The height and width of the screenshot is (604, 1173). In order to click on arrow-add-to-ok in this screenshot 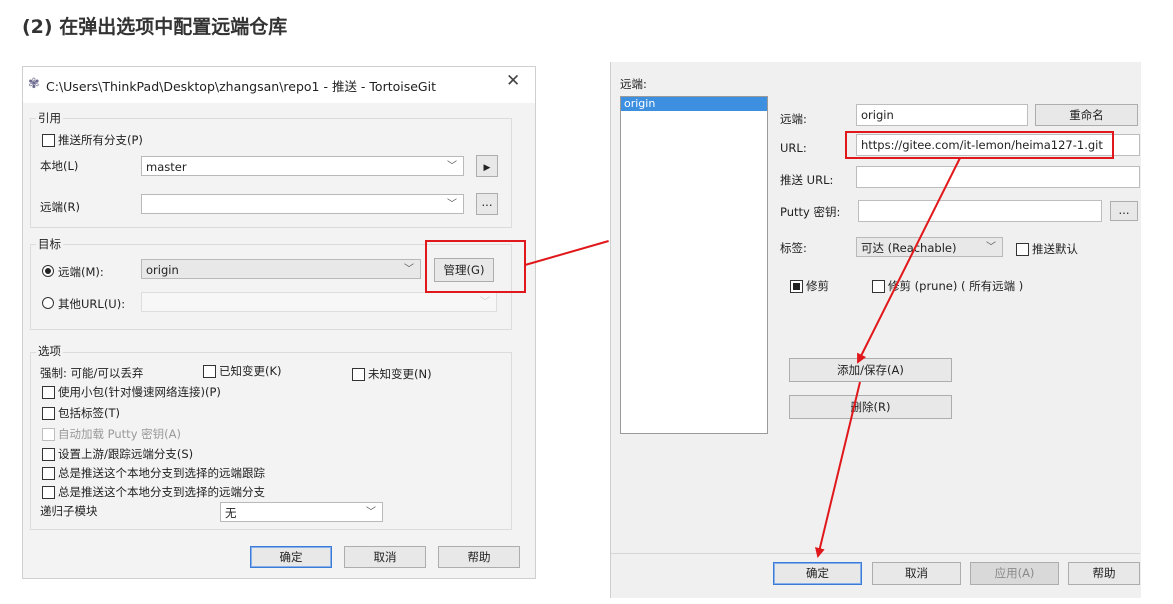, I will do `click(838, 469)`.